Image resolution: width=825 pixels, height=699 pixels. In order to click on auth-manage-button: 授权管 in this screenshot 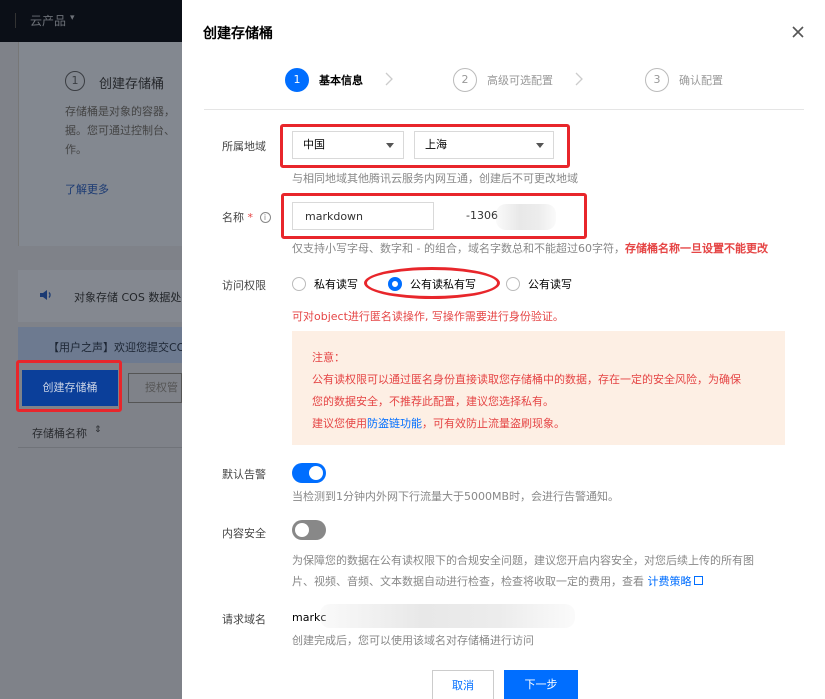, I will do `click(155, 388)`.